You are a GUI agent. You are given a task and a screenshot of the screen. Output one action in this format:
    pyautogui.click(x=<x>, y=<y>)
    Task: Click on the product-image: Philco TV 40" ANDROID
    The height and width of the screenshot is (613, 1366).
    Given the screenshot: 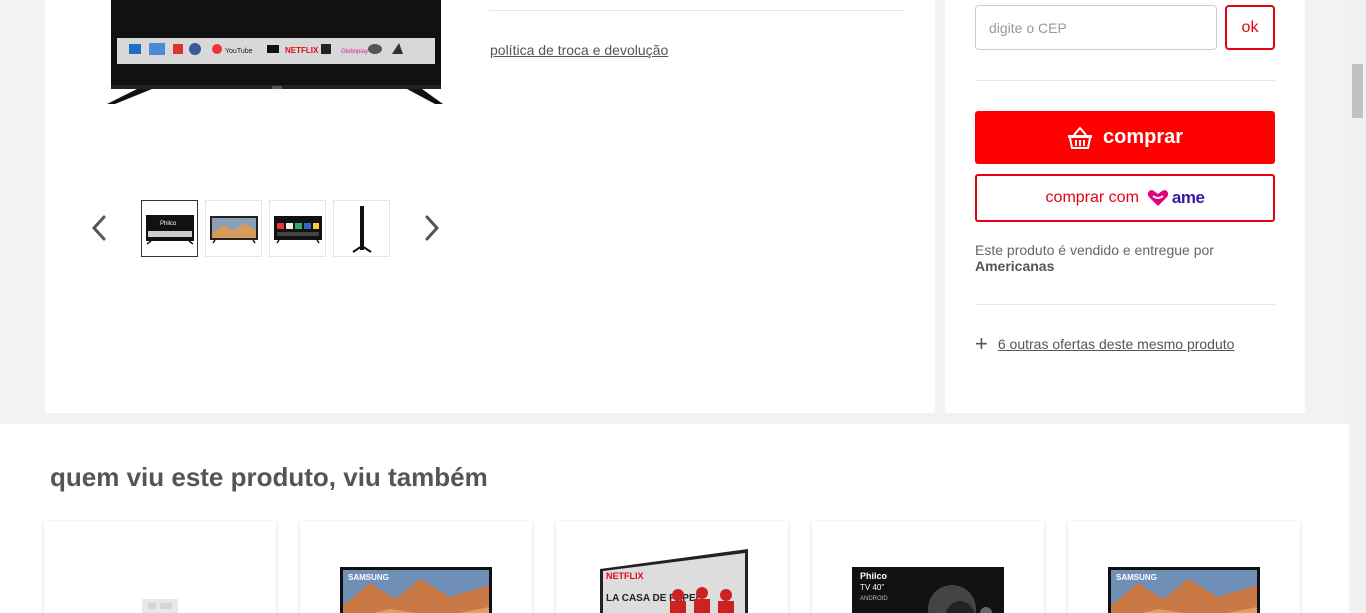 What is the action you would take?
    pyautogui.click(x=928, y=590)
    